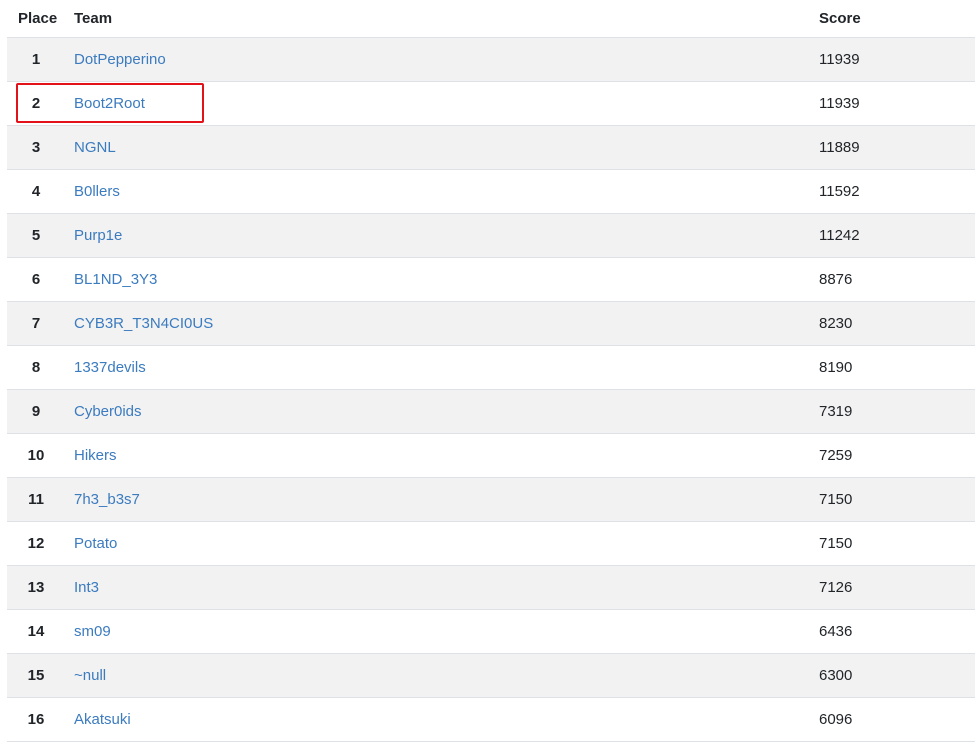 The height and width of the screenshot is (742, 975). I want to click on table-row: 11 7h3_b3s7 7150, so click(491, 500).